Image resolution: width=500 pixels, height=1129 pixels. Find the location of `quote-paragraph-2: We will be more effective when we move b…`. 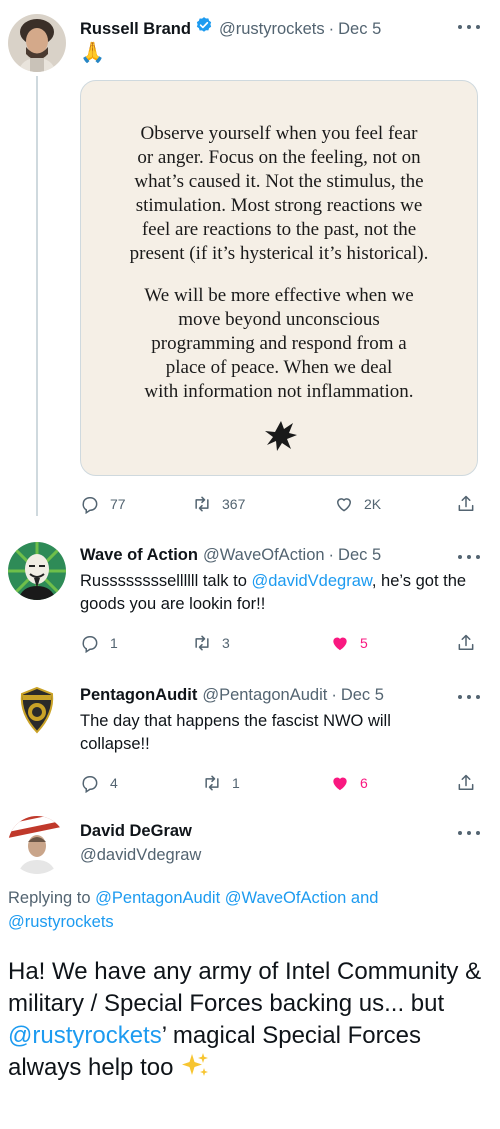

quote-paragraph-2: We will be more effective when we move b… is located at coordinates (279, 344).